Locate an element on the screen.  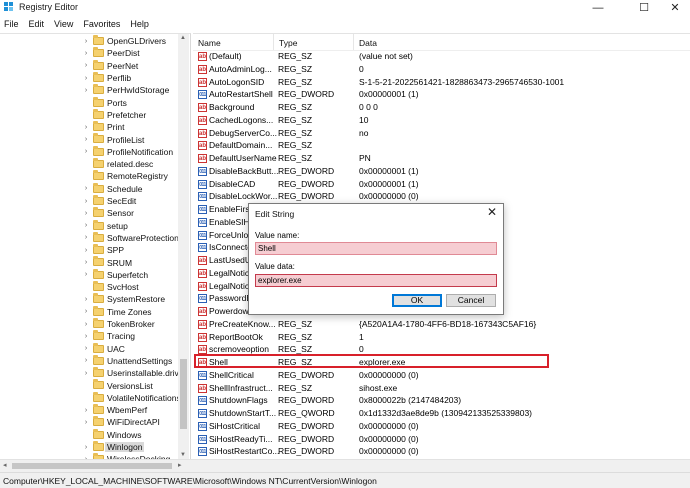
tree-item: › Sensor is located at coordinates (89, 213).